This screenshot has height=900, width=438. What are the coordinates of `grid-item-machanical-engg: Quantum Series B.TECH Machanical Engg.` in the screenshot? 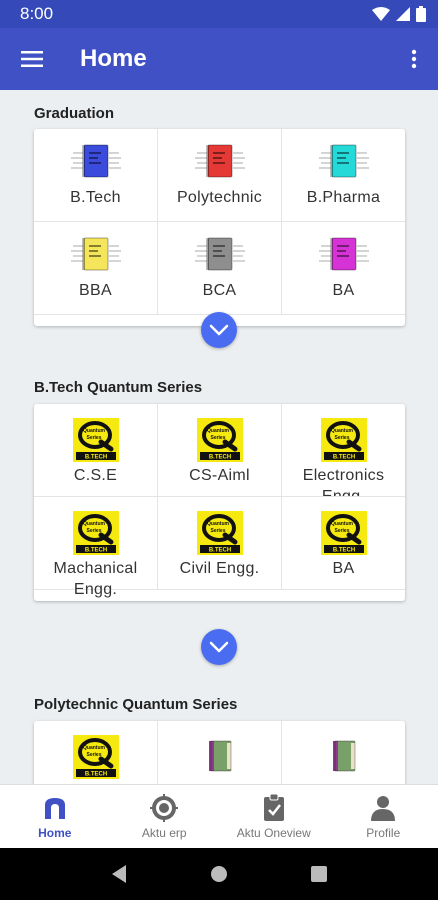 It's located at (95, 547).